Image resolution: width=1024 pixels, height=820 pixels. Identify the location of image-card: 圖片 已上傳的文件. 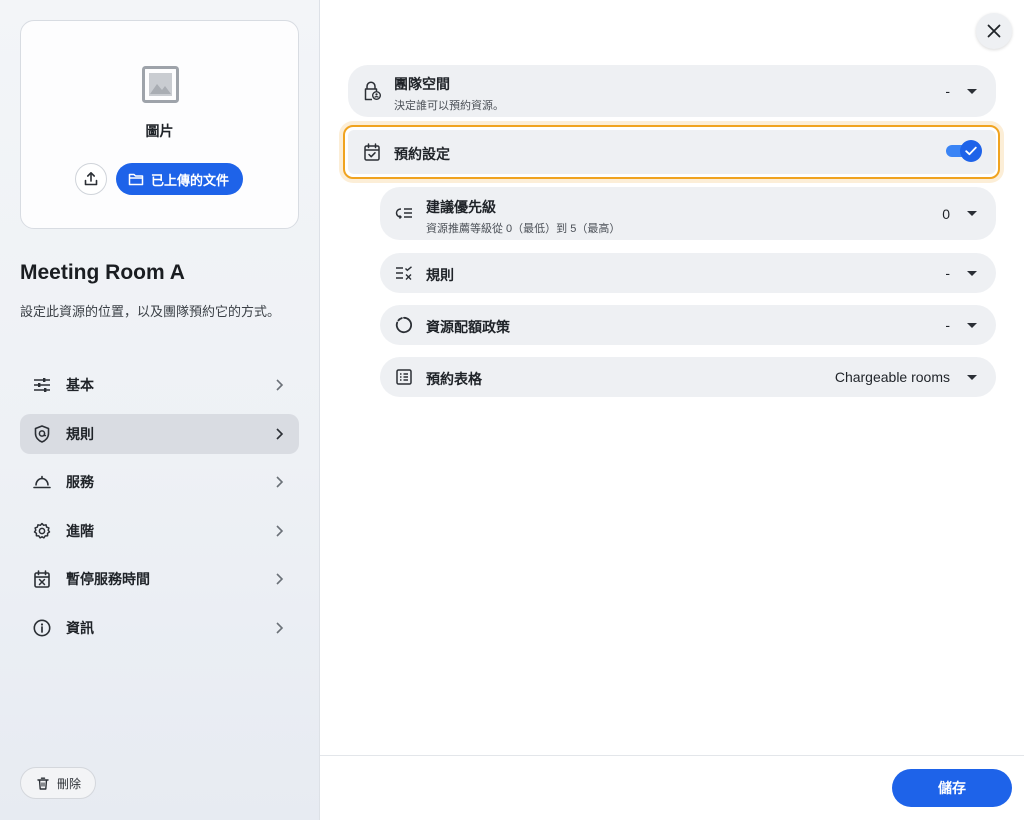
(159, 124).